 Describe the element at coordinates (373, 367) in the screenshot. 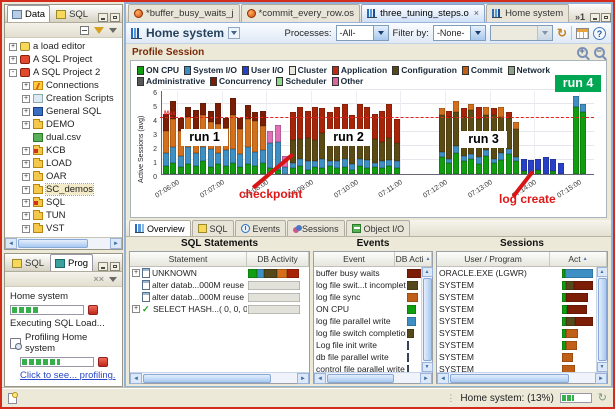

I see `table-row: control file parallel write` at that location.